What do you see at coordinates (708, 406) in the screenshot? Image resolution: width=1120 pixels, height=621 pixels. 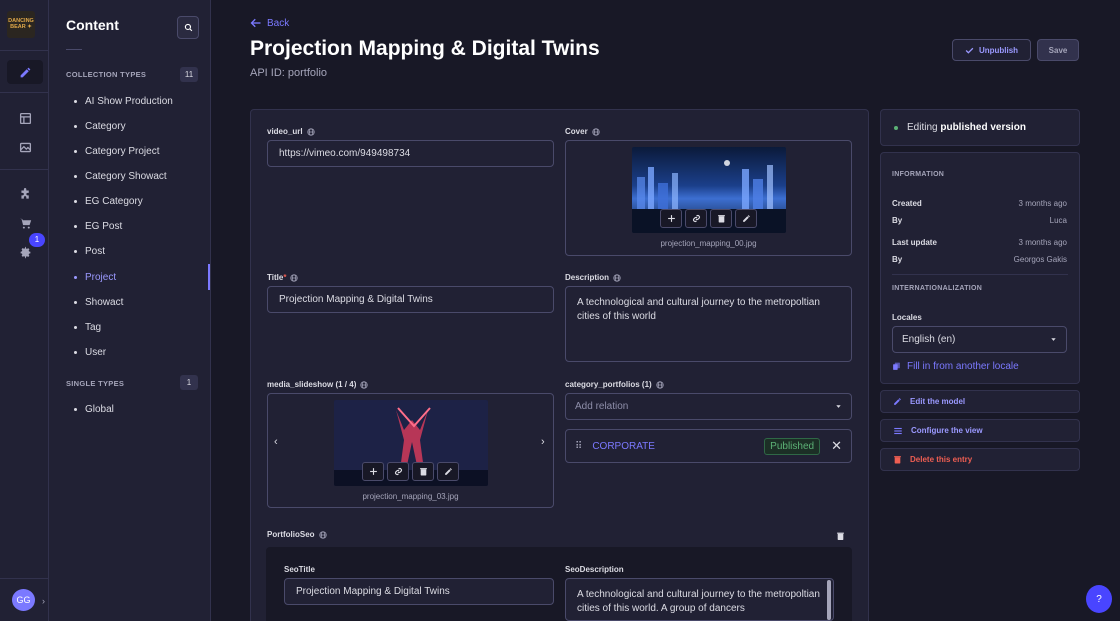 I see `add-relation-select: Add relation` at bounding box center [708, 406].